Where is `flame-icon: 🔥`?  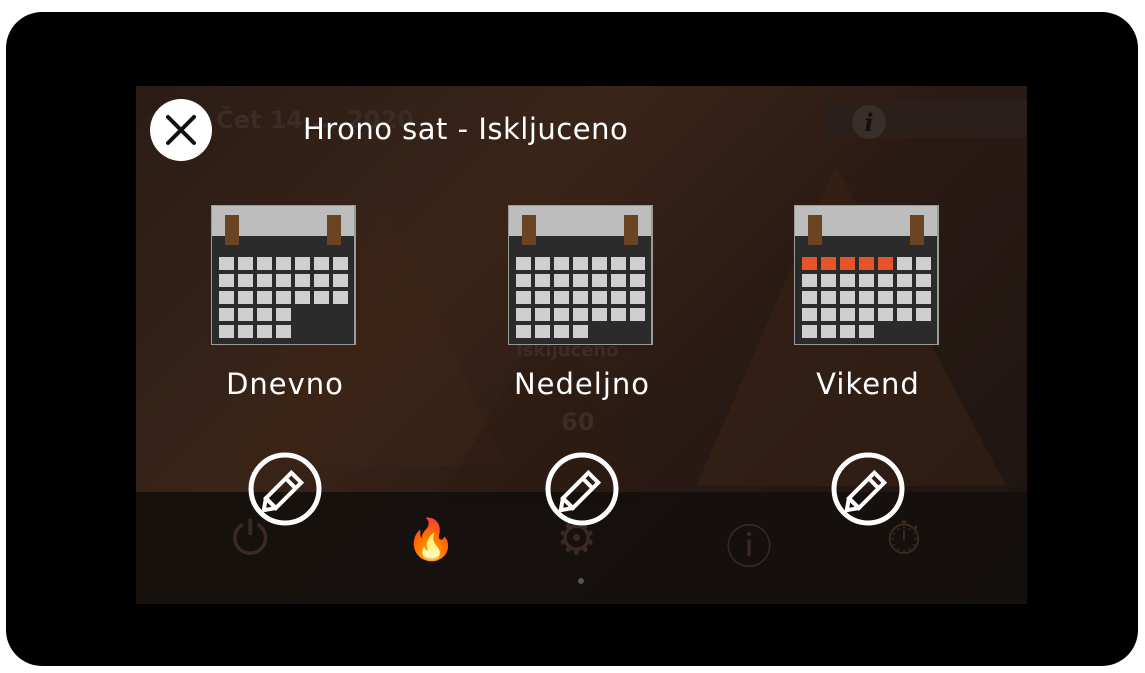
flame-icon: 🔥 is located at coordinates (431, 540).